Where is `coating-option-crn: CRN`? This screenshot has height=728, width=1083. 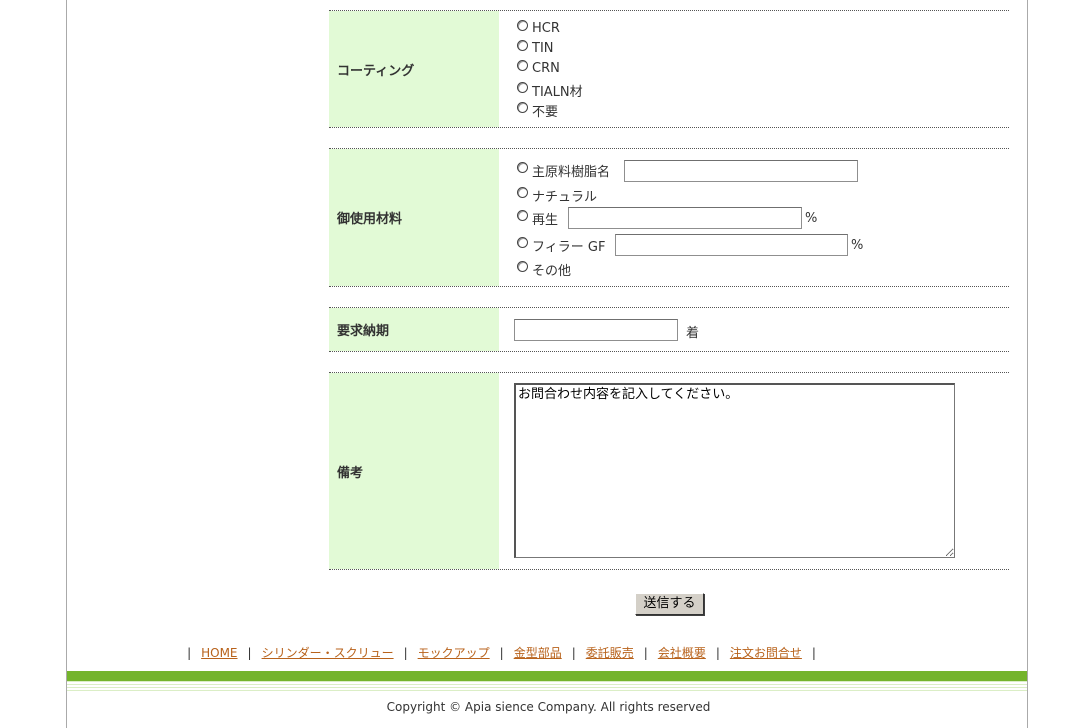 coating-option-crn: CRN is located at coordinates (538, 68).